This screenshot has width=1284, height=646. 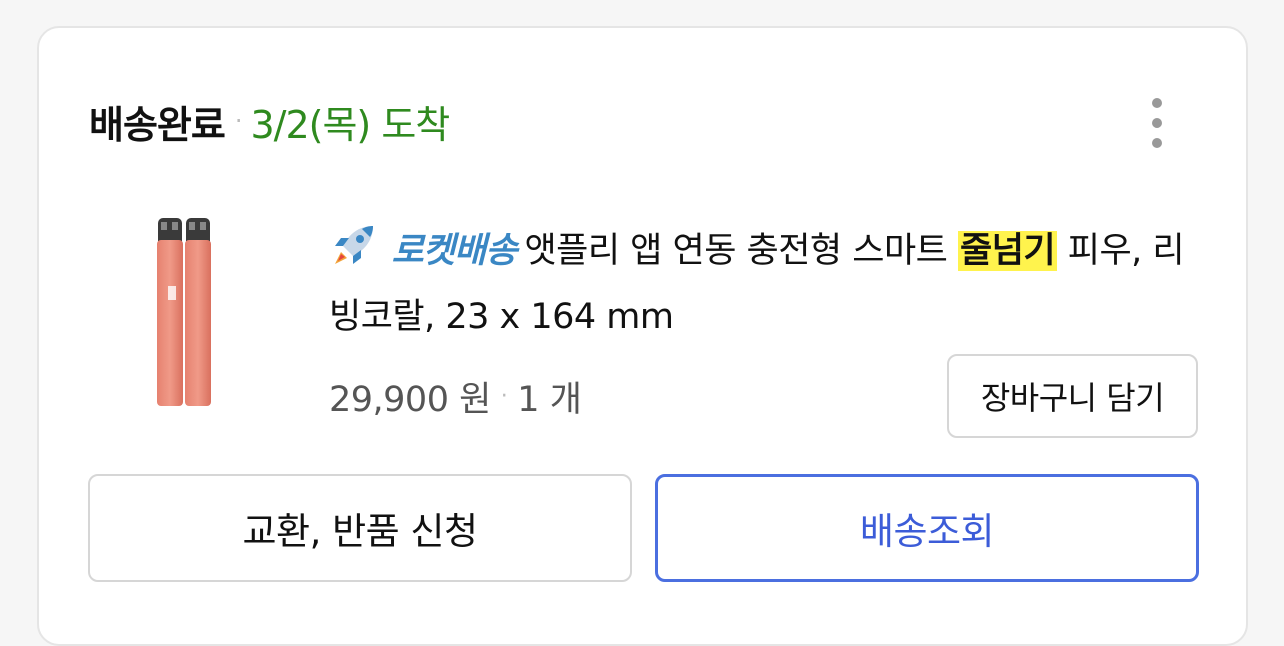 I want to click on price-row: 29,900 원 · 1 개, so click(x=455, y=396).